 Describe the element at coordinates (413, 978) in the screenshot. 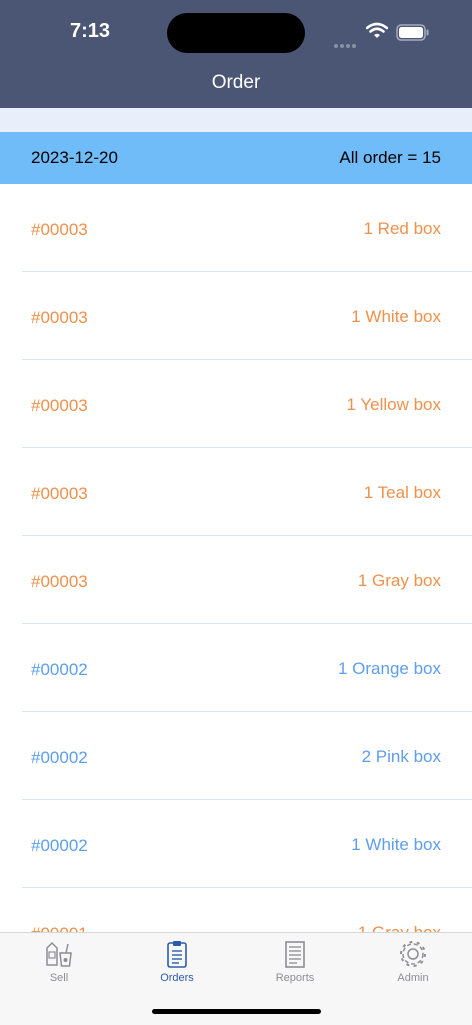

I see `tab-label: Admin` at that location.